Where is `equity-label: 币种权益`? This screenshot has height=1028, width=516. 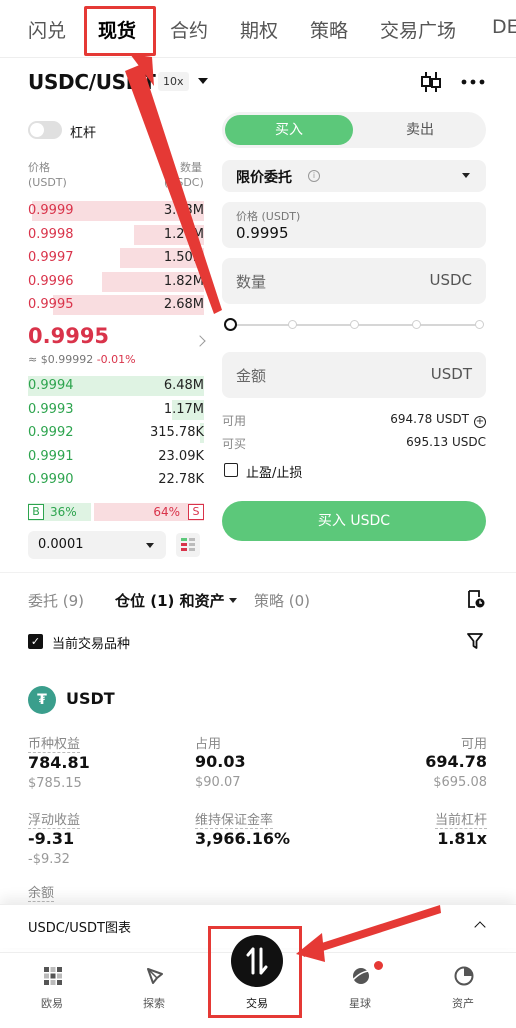 equity-label: 币种权益 is located at coordinates (54, 743).